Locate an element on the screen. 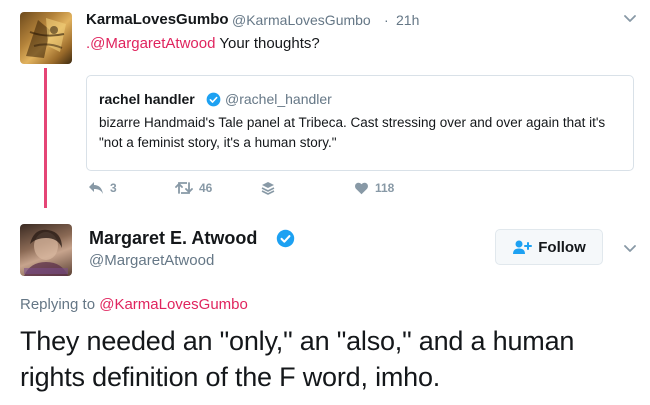 The height and width of the screenshot is (405, 650). follow-label: Follow is located at coordinates (562, 247).